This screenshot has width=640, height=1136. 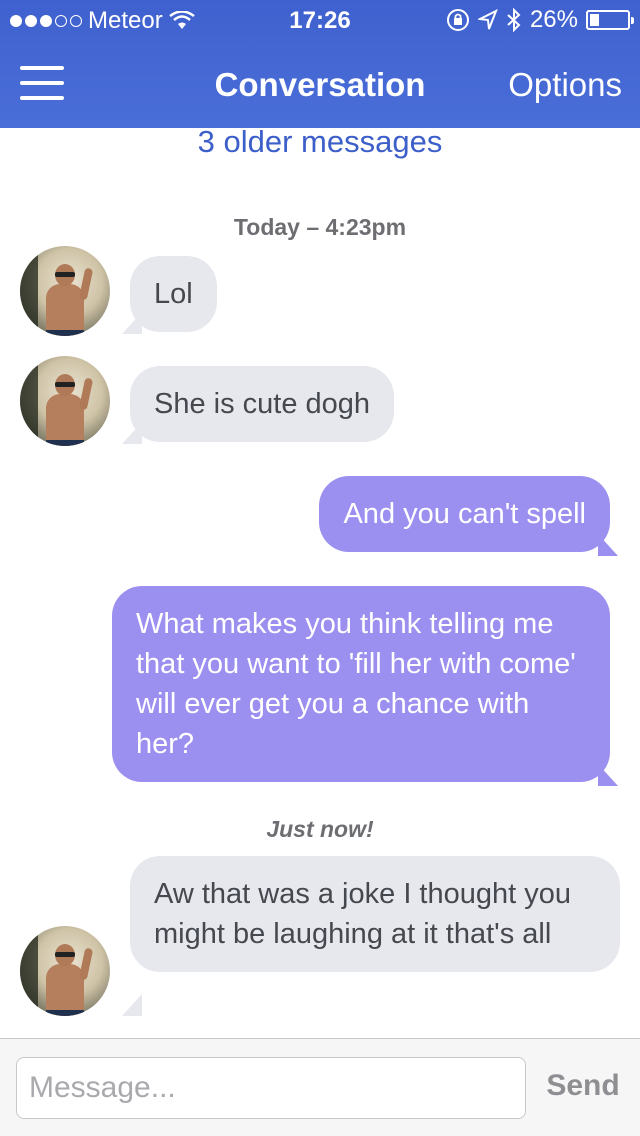 I want to click on status-indicators: 26%, so click(x=540, y=20).